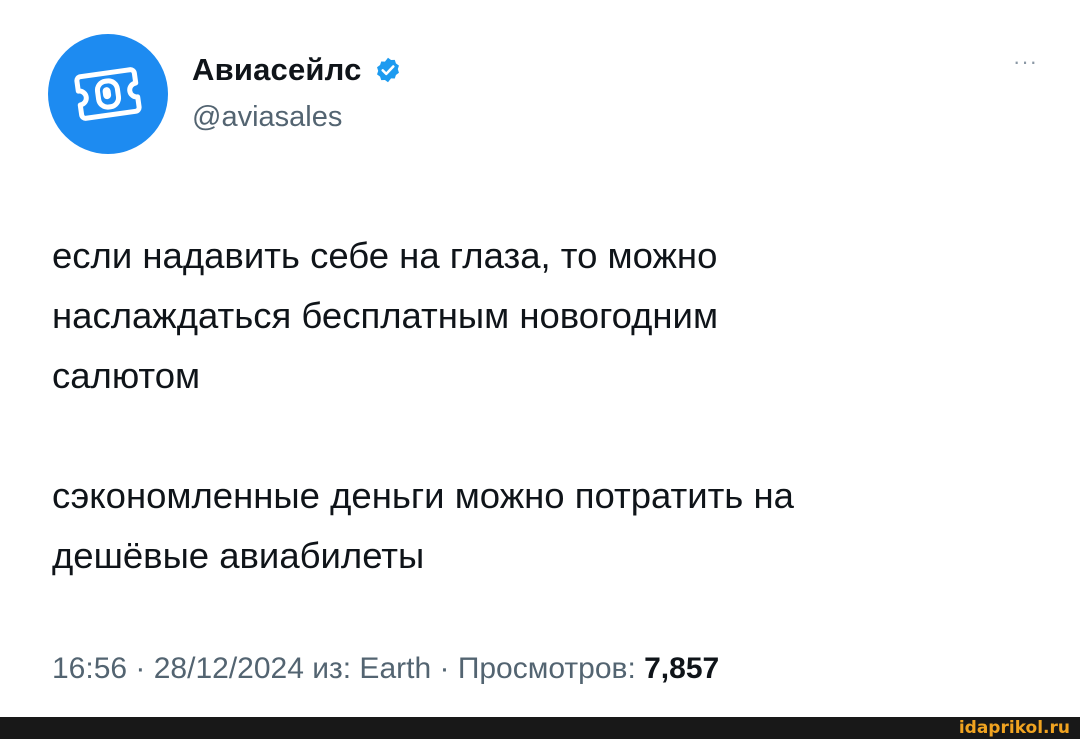 The width and height of the screenshot is (1080, 739). Describe the element at coordinates (1014, 728) in the screenshot. I see `watermark-text: idaprikol.ru` at that location.